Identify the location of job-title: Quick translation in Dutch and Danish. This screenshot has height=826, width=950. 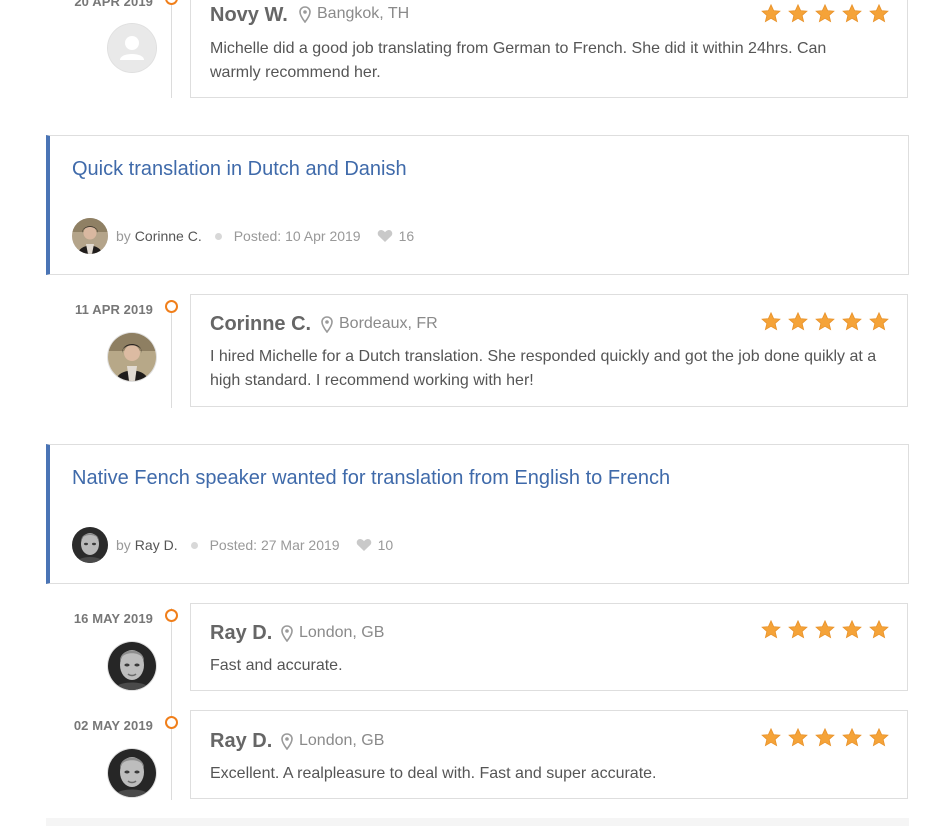
(239, 169).